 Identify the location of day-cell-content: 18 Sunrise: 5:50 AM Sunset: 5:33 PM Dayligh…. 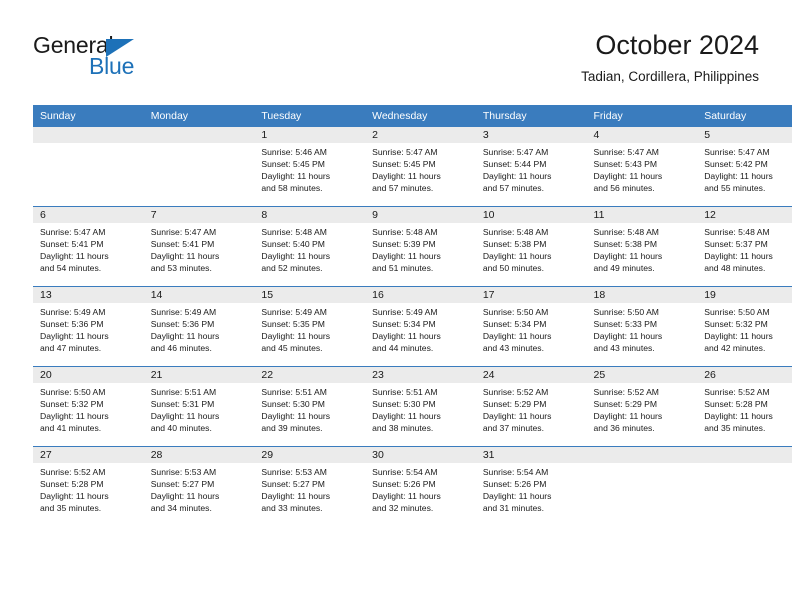
(642, 326).